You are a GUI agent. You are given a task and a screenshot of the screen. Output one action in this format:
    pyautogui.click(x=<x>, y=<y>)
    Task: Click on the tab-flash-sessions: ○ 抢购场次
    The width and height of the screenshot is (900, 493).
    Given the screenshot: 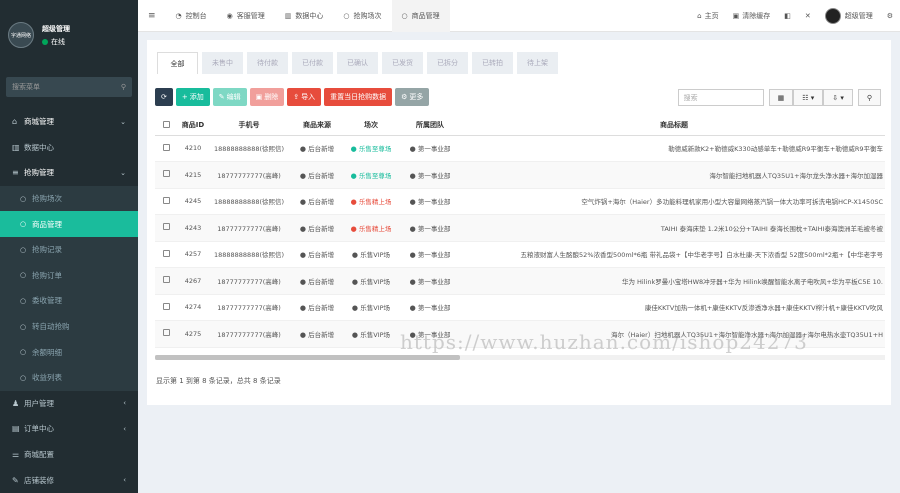 What is the action you would take?
    pyautogui.click(x=362, y=16)
    